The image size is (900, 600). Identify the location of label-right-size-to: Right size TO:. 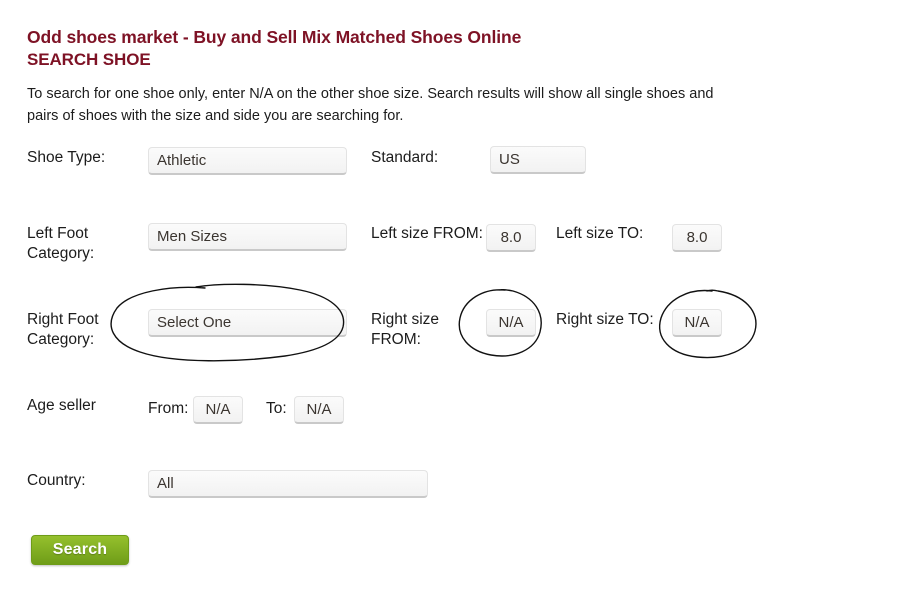
(605, 319).